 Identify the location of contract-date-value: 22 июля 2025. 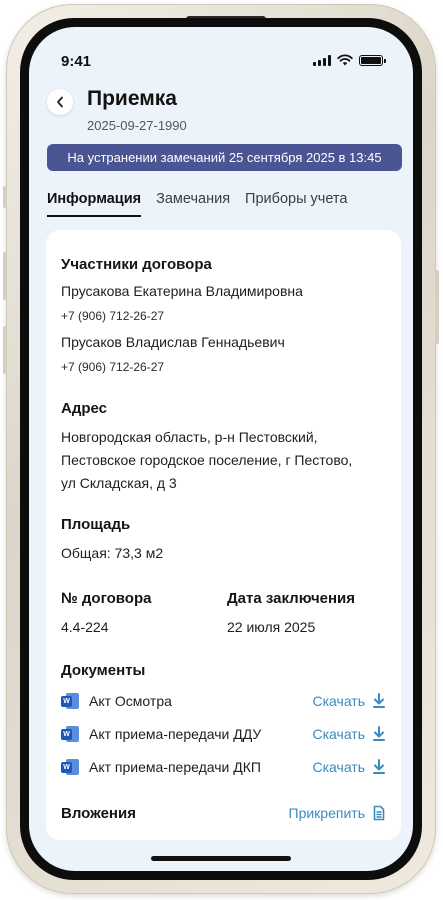
(271, 627).